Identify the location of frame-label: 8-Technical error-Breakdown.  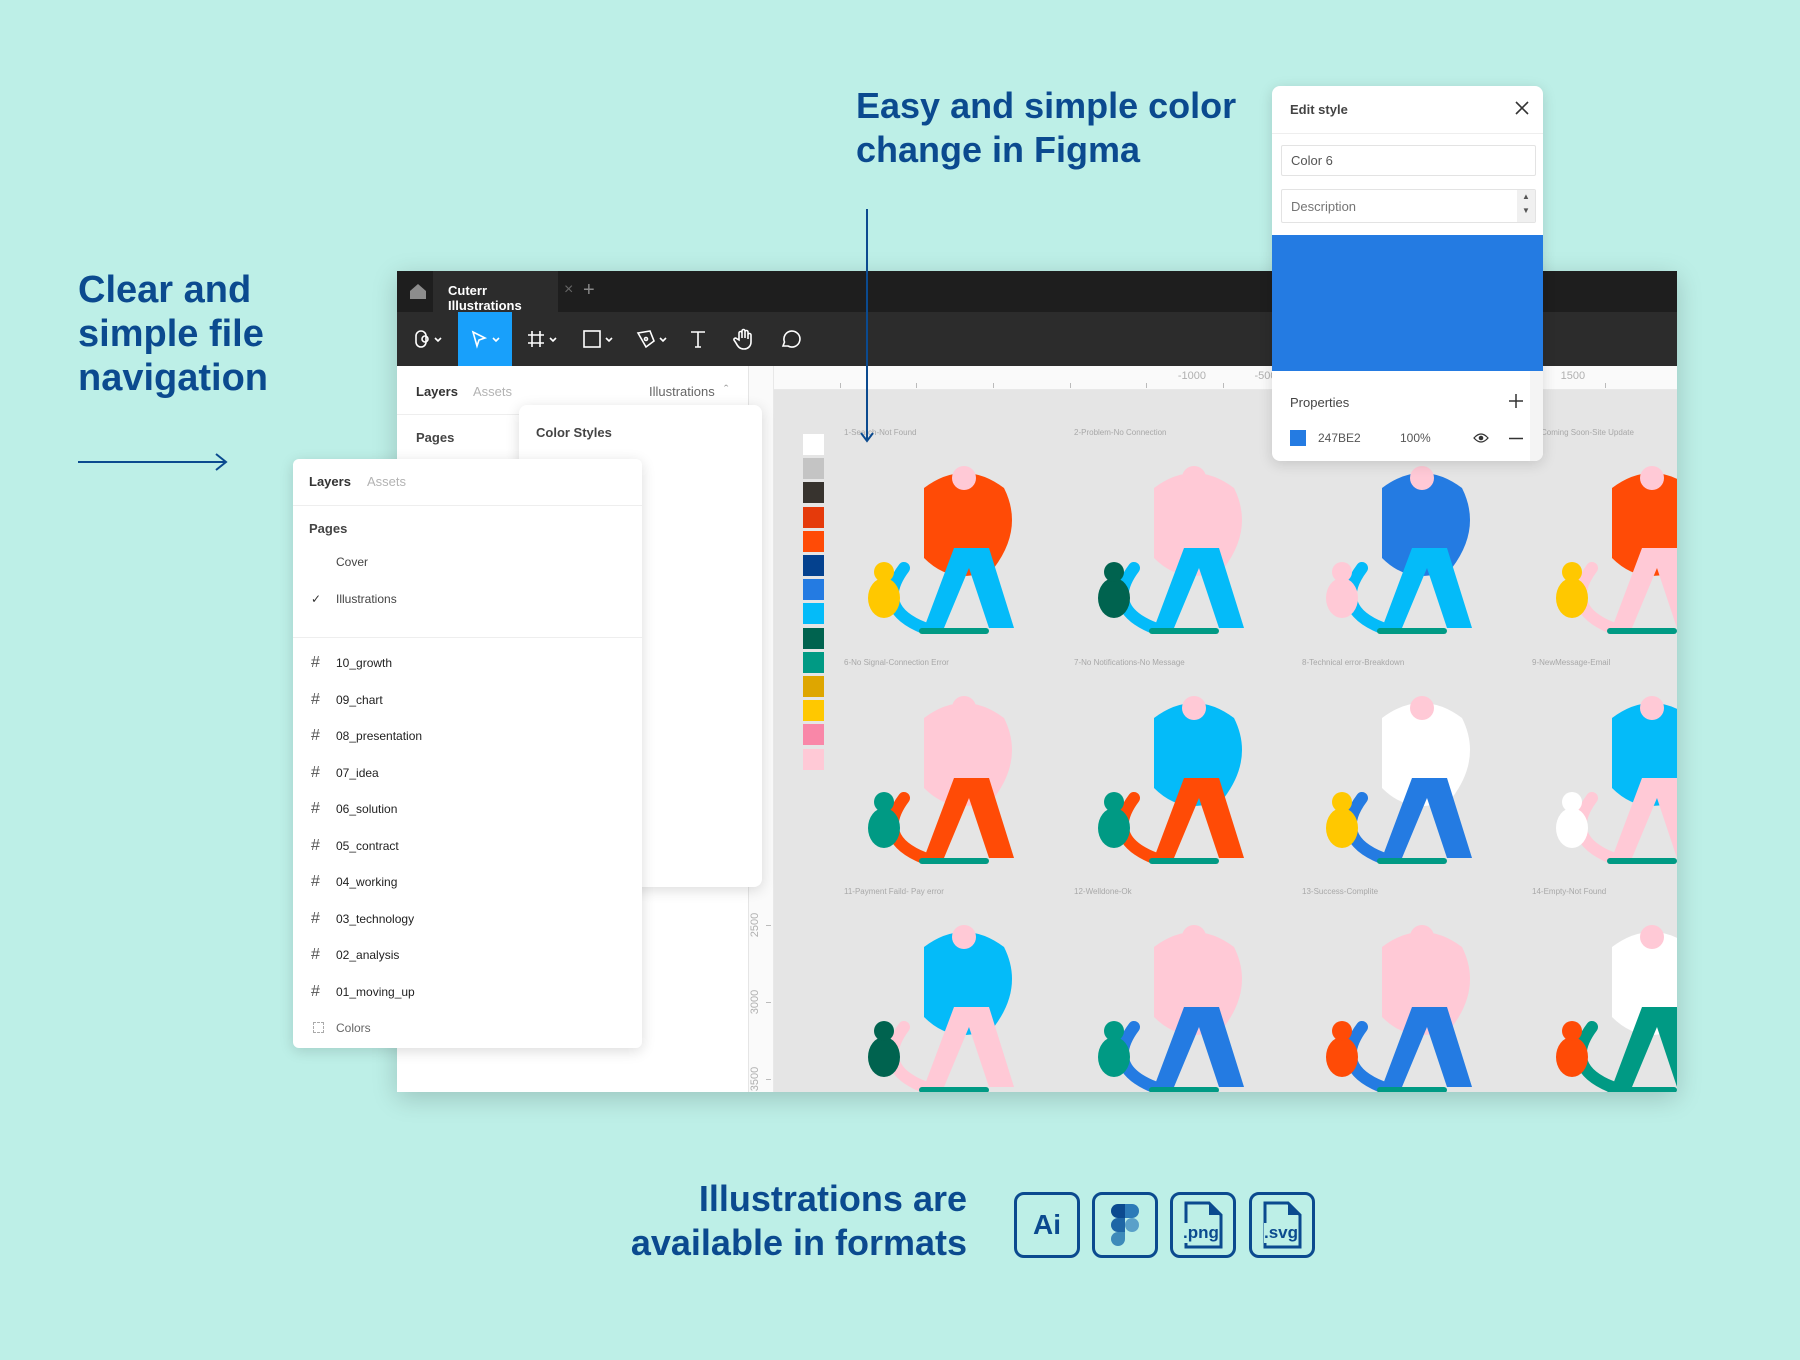
(1353, 662).